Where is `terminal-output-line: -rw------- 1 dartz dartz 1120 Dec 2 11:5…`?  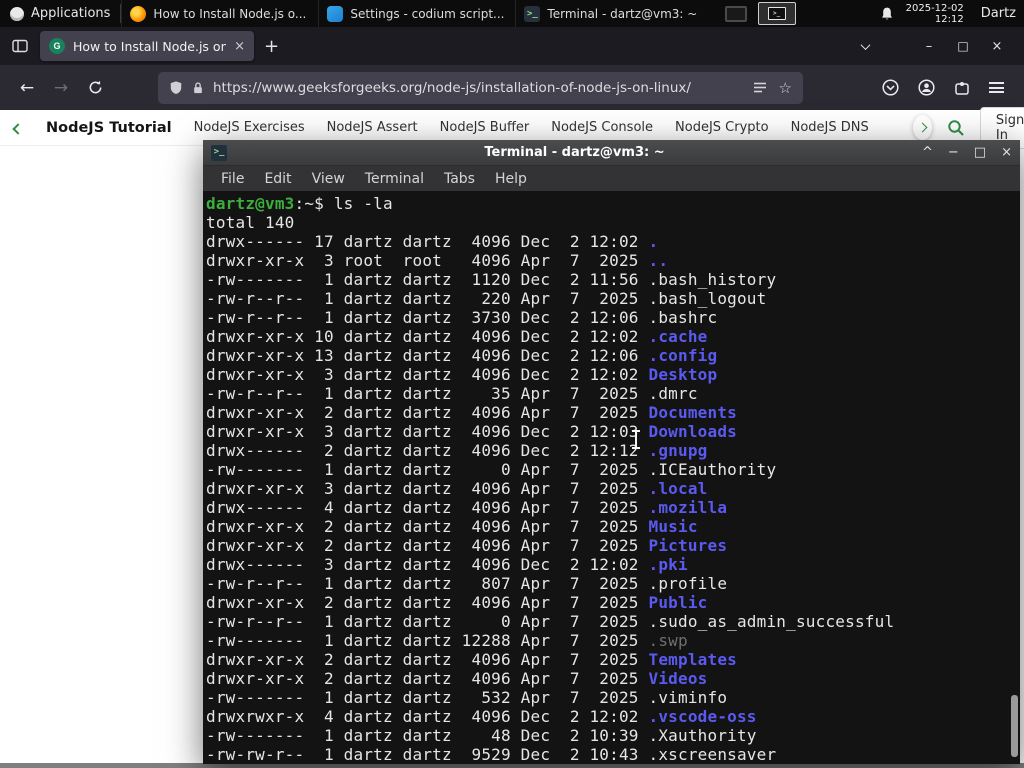
terminal-output-line: -rw------- 1 dartz dartz 1120 Dec 2 11:5… is located at coordinates (613, 279).